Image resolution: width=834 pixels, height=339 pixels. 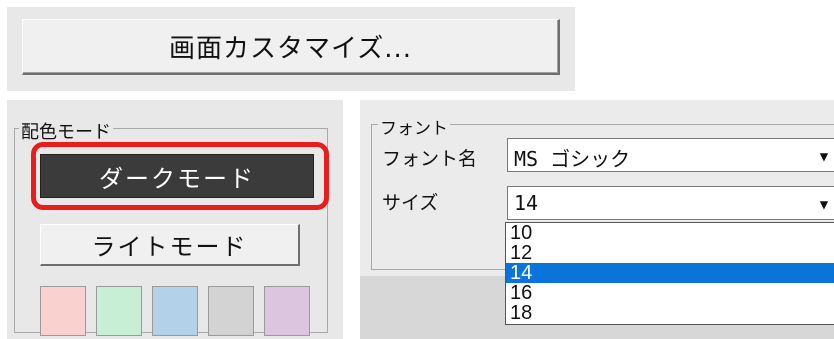 What do you see at coordinates (66, 131) in the screenshot?
I see `color-mode-label: 配色モード` at bounding box center [66, 131].